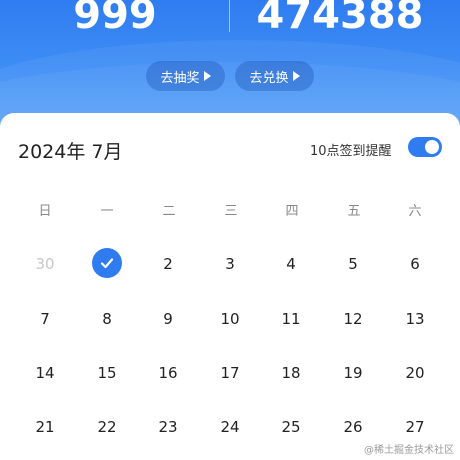  Describe the element at coordinates (45, 319) in the screenshot. I see `day-cell: 7` at that location.